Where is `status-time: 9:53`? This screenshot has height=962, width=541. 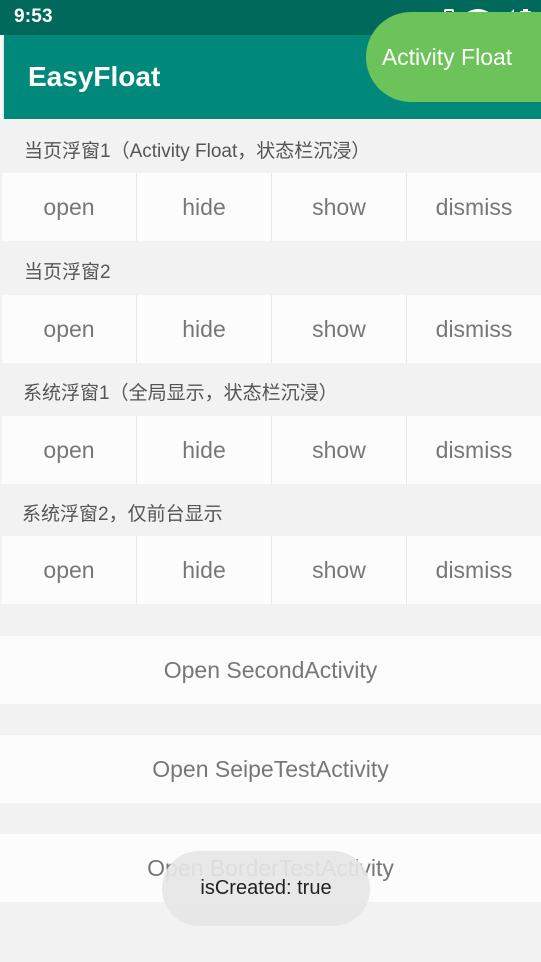 status-time: 9:53 is located at coordinates (33, 16).